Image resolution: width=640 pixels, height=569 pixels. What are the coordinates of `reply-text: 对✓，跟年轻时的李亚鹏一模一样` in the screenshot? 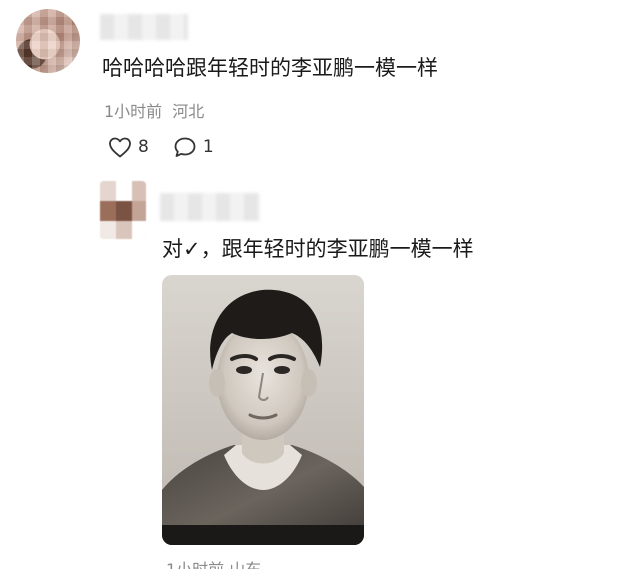 It's located at (318, 249).